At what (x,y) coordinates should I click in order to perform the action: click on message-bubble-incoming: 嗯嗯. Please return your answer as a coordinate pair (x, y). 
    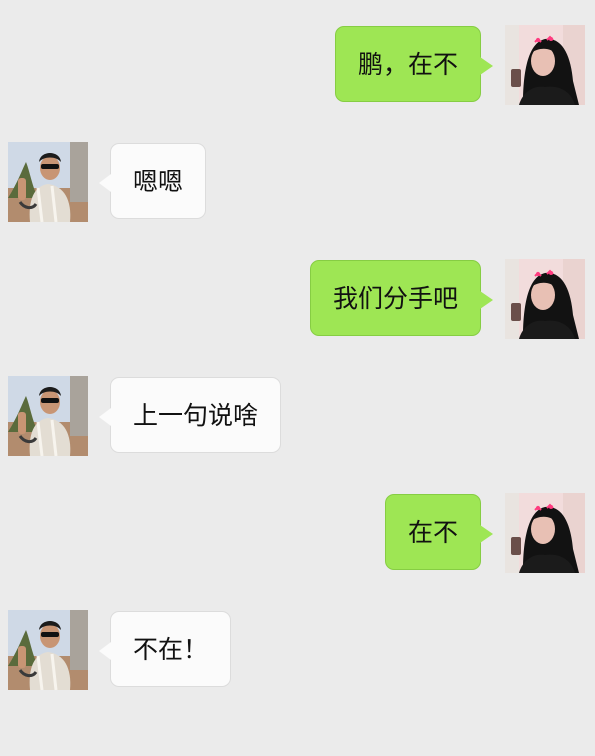
    Looking at the image, I should click on (153, 181).